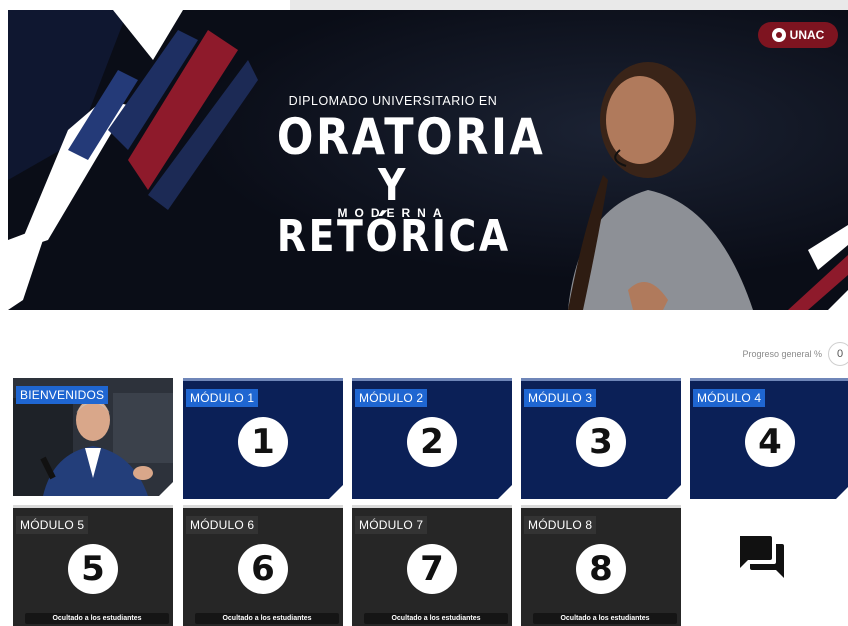 Image resolution: width=848 pixels, height=626 pixels. I want to click on module-number: 2, so click(432, 442).